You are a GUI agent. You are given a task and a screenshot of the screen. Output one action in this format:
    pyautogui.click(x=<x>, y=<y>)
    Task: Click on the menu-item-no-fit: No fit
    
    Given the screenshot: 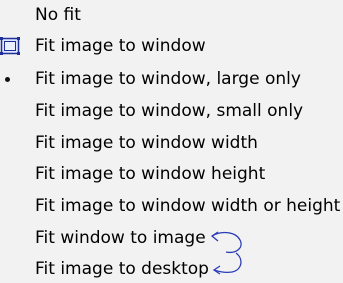 What is the action you would take?
    pyautogui.click(x=171, y=15)
    